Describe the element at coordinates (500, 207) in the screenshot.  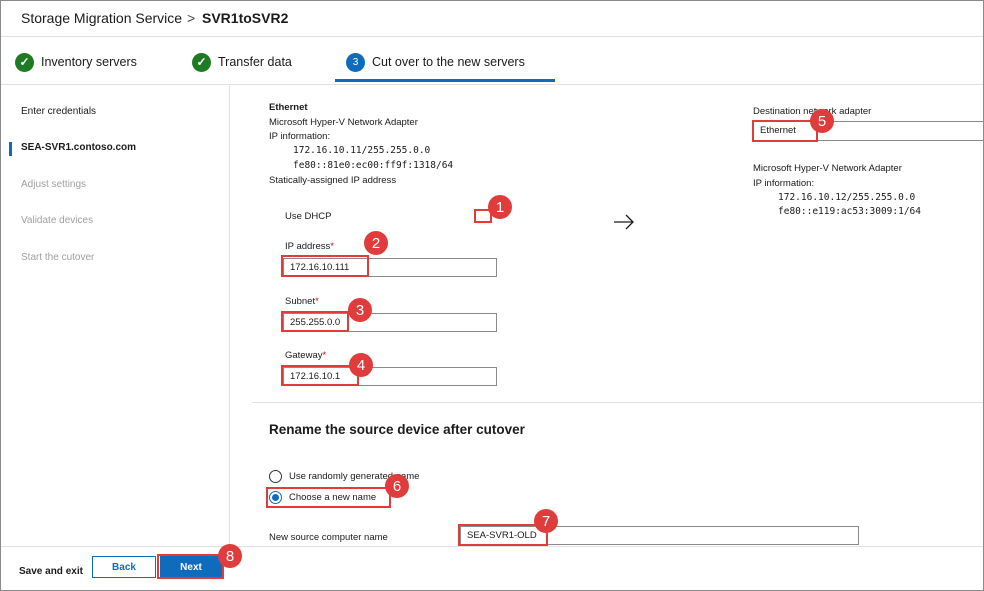
I see `callout-badge-1: 1` at that location.